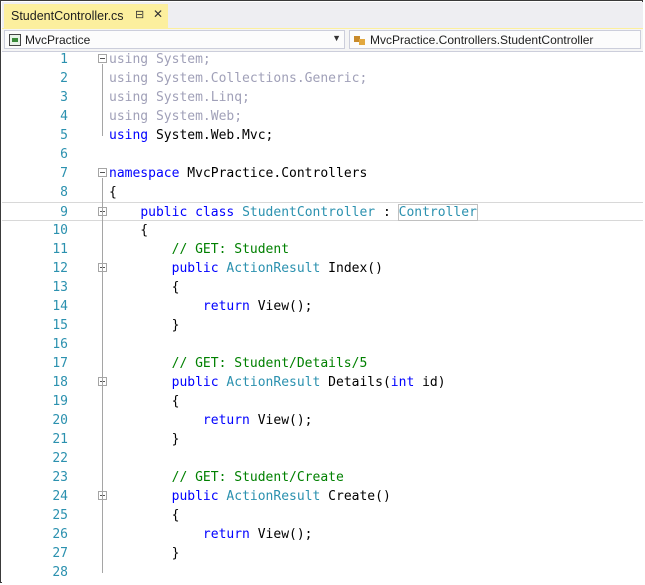 The image size is (645, 585). What do you see at coordinates (258, 78) in the screenshot?
I see `code-token: System.Collections.Generic;` at bounding box center [258, 78].